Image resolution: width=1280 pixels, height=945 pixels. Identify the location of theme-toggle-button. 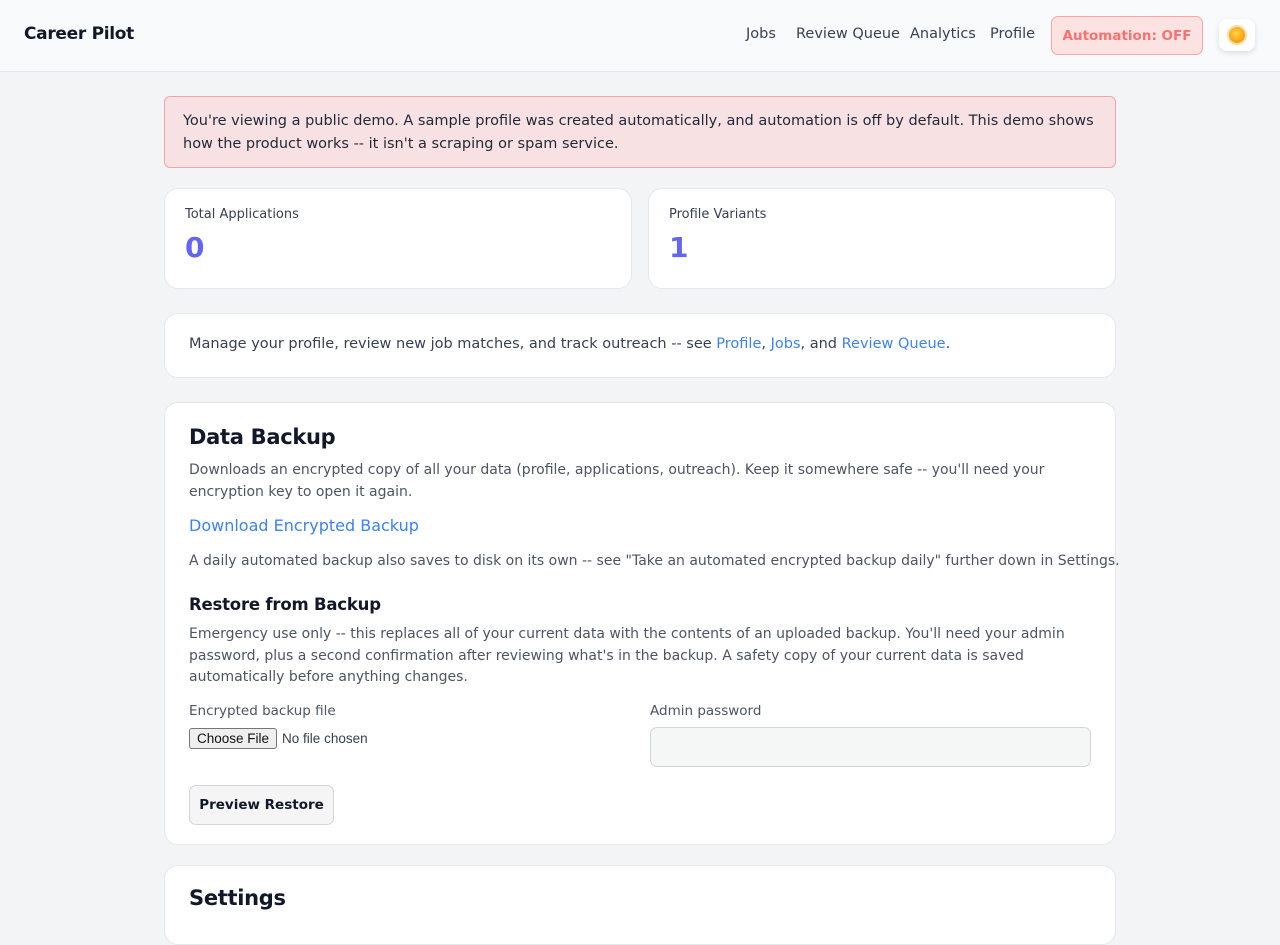
(1237, 35).